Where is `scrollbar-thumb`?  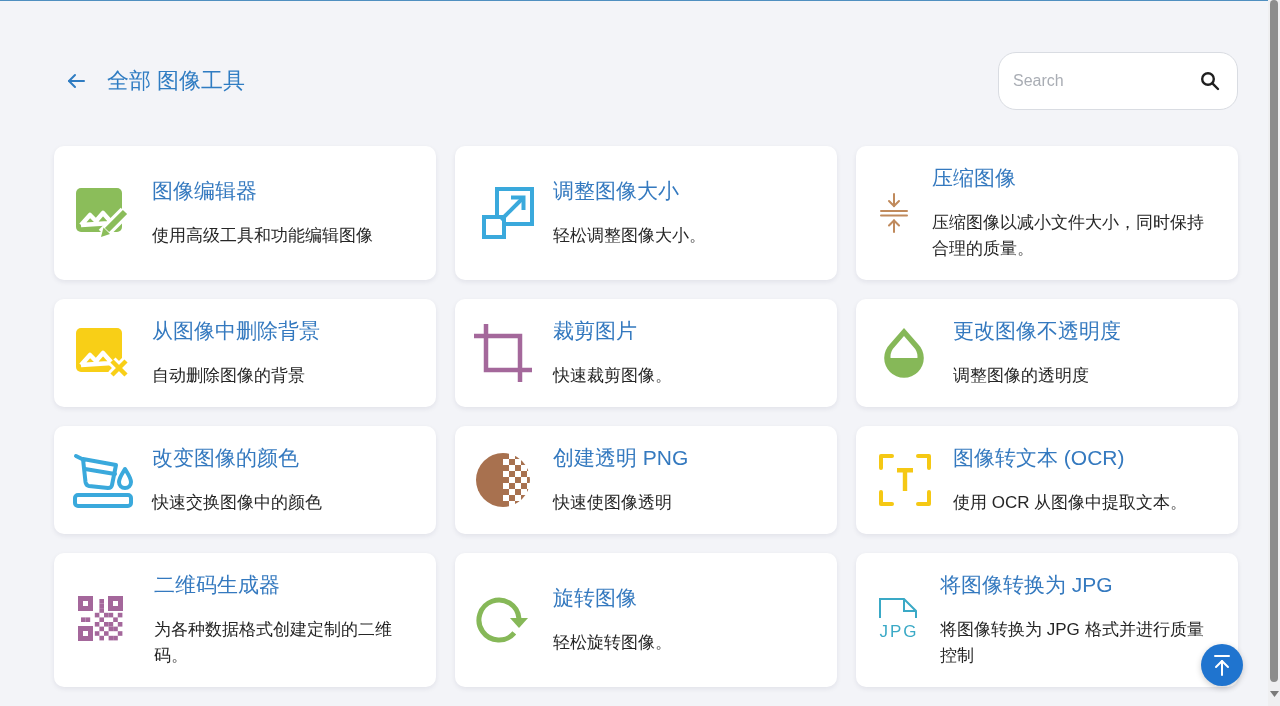
scrollbar-thumb is located at coordinates (1274, 341).